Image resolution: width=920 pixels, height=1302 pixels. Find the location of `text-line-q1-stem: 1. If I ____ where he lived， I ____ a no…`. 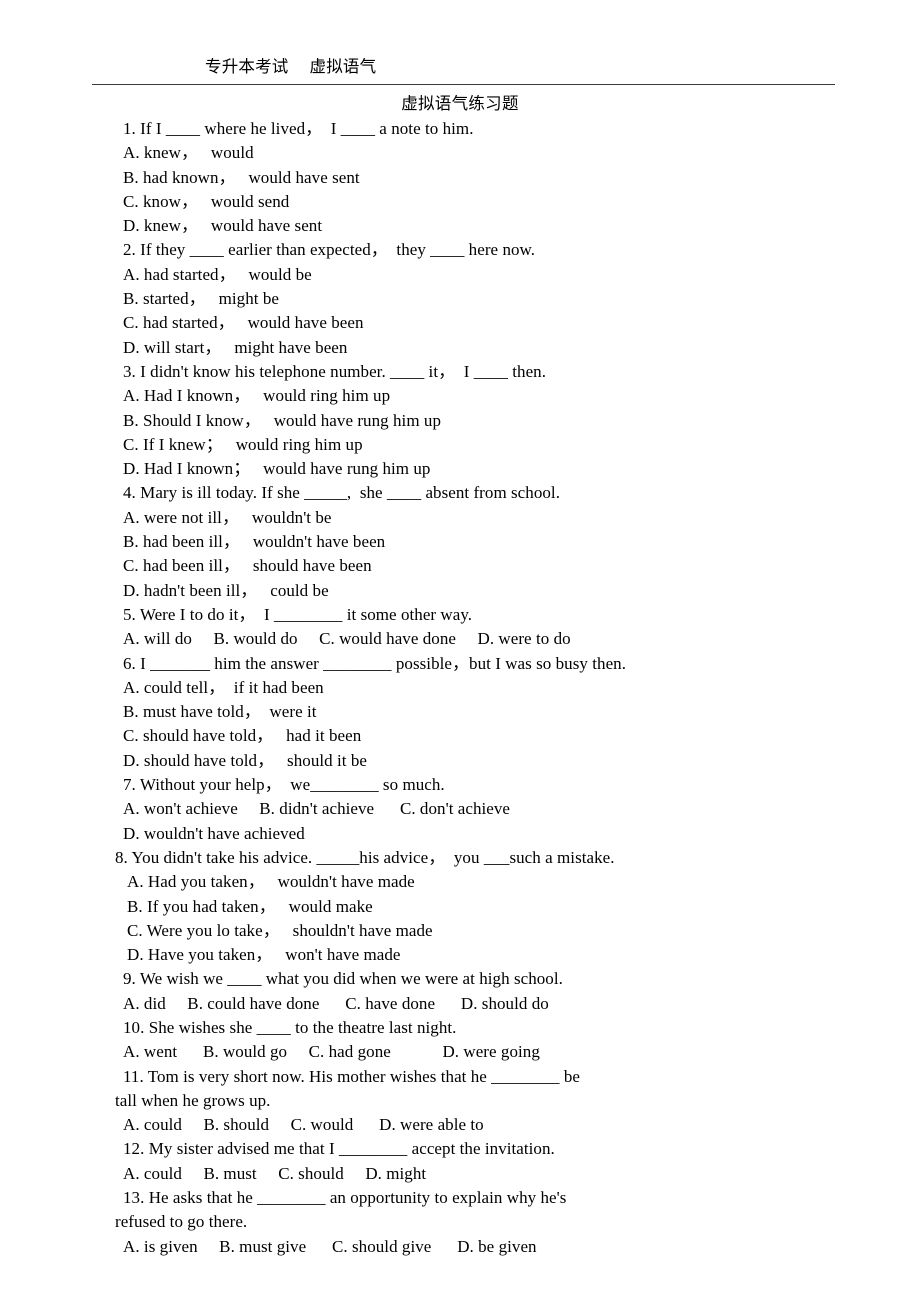

text-line-q1-stem: 1. If I ____ where he lived， I ____ a no… is located at coordinates (298, 128).